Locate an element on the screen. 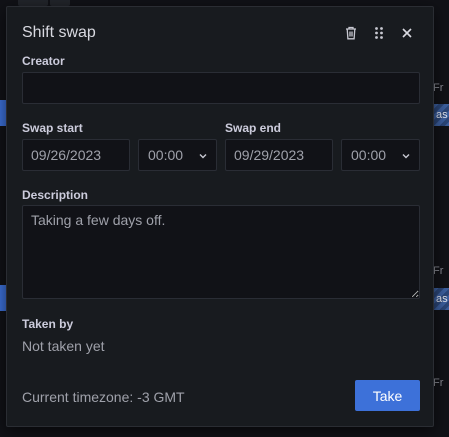 This screenshot has width=449, height=437. swap-end-time-value: 00:00 is located at coordinates (369, 155).